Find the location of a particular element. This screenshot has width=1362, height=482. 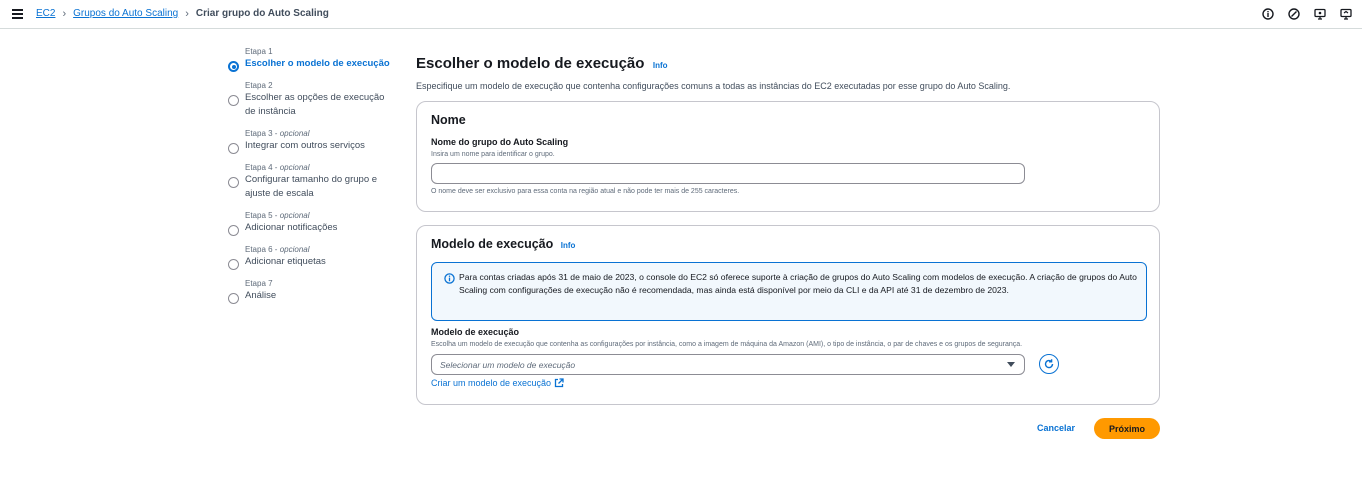

step-title: Análise is located at coordinates (321, 296).